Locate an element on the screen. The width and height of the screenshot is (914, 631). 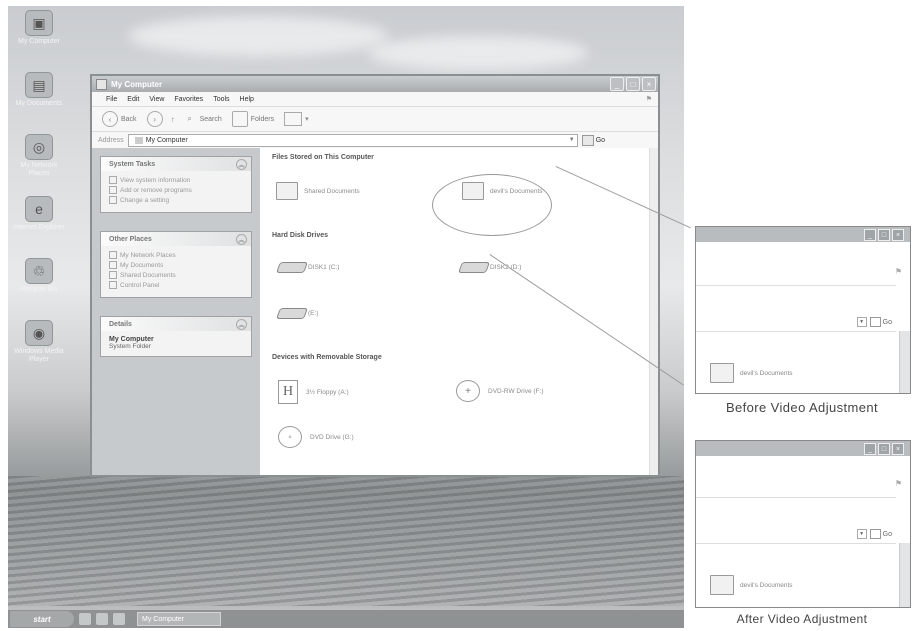
task-view-system-info: View system information is located at coordinates (176, 180).